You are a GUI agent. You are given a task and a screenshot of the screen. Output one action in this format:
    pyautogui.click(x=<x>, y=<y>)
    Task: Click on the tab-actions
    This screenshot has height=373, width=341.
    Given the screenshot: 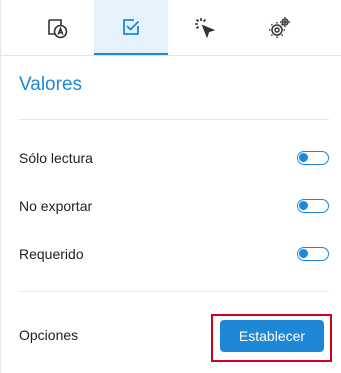 What is the action you would take?
    pyautogui.click(x=205, y=27)
    